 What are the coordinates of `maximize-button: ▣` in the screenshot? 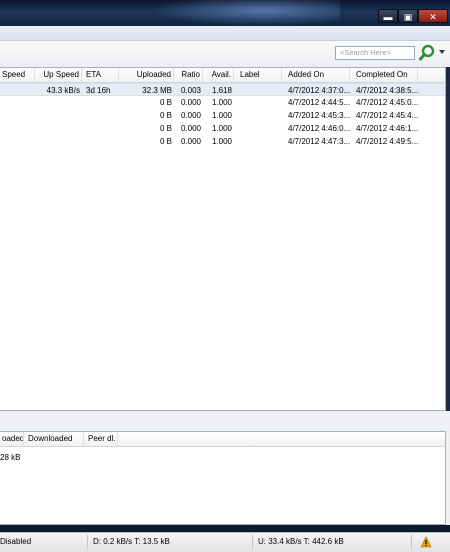 It's located at (408, 16).